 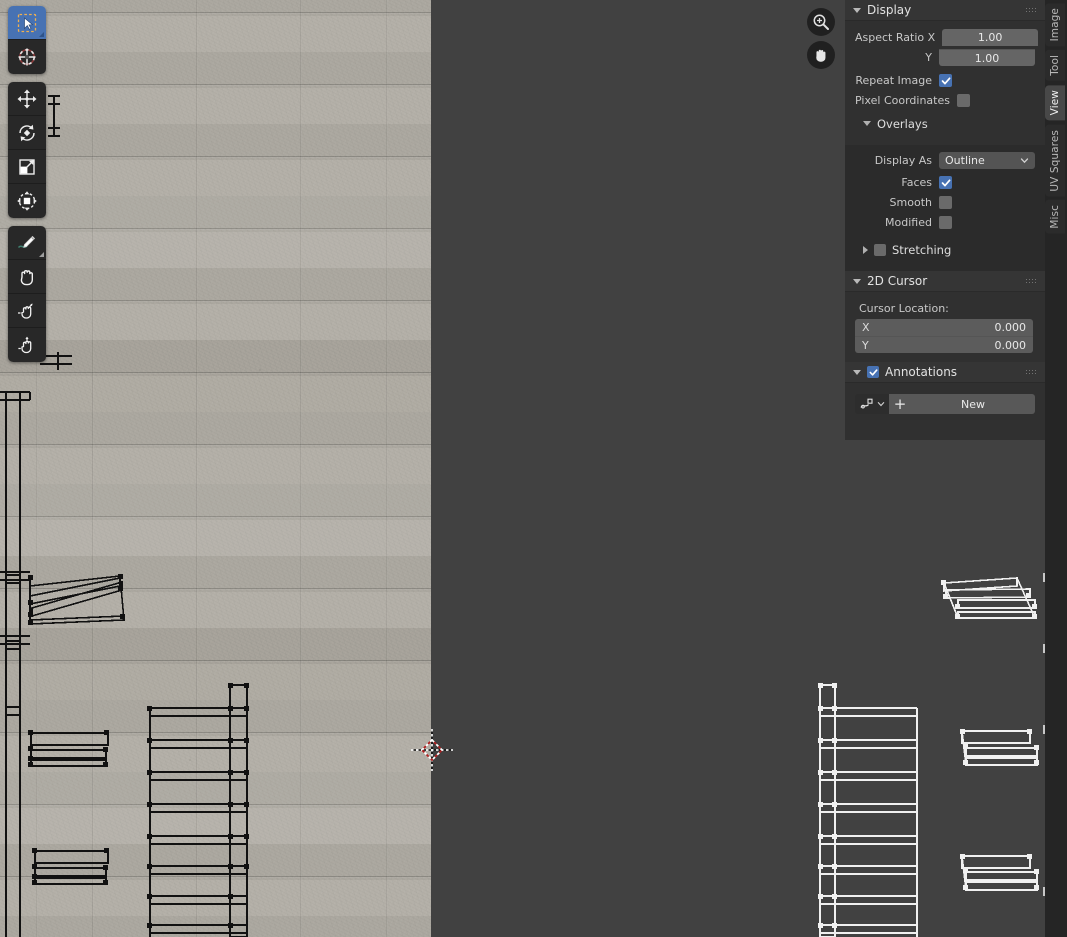 I want to click on panel-header-2d-cursor: 2D Cursor, so click(x=945, y=281).